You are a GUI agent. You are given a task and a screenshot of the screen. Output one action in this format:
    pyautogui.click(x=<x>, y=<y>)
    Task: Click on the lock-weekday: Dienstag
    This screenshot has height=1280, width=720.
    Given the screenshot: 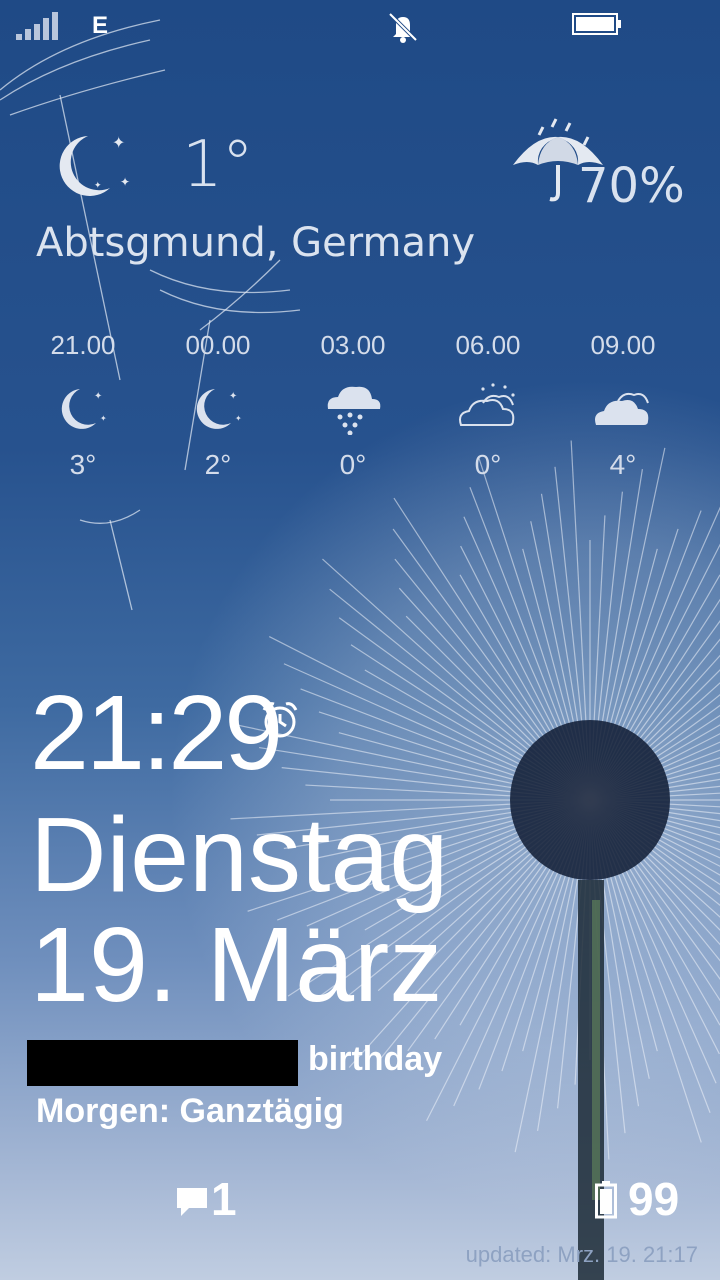 What is the action you would take?
    pyautogui.click(x=239, y=855)
    